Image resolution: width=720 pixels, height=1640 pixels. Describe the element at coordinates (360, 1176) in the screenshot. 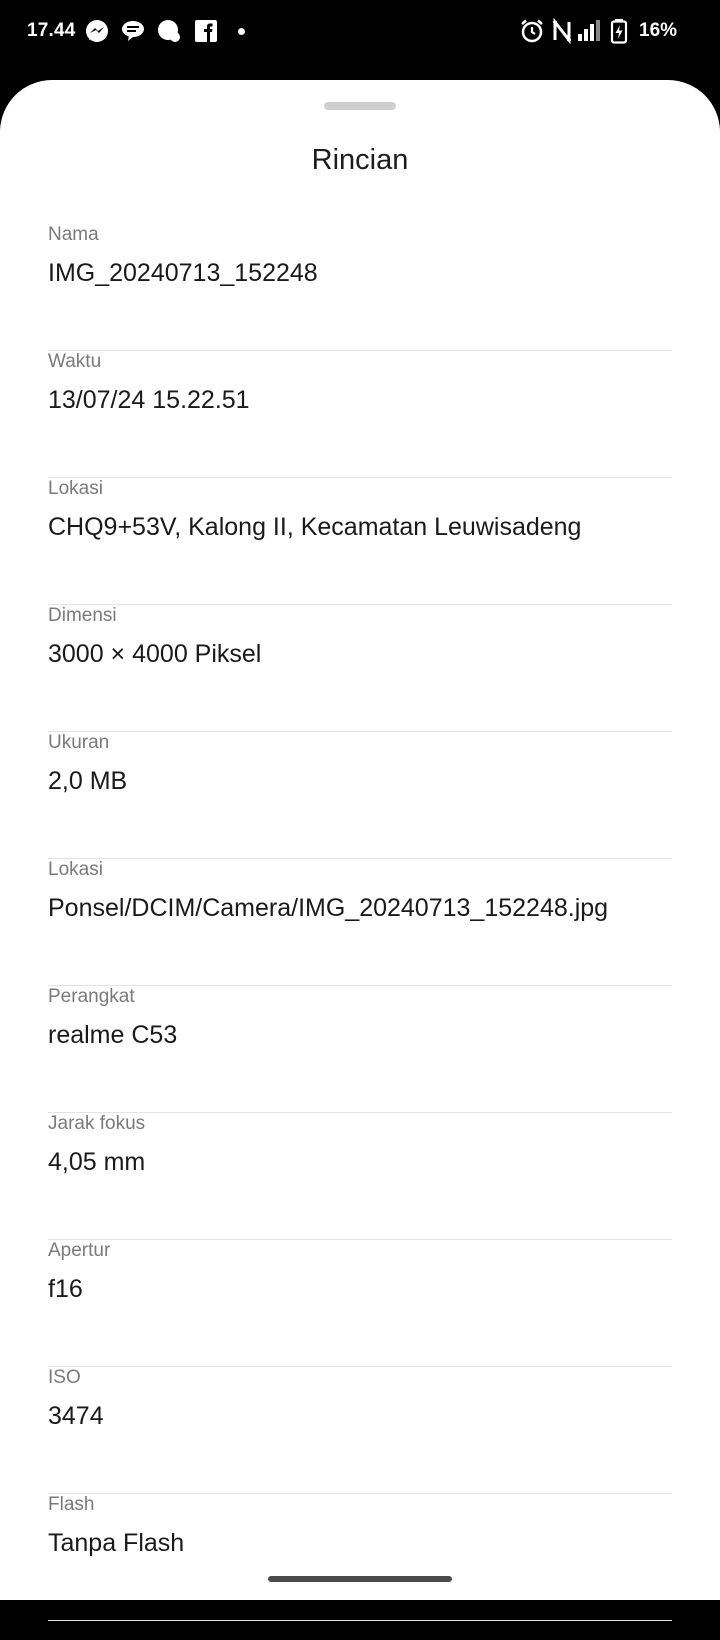

I see `detail-item-jarak-fokus: Jarak fokus 4,05 mm` at that location.